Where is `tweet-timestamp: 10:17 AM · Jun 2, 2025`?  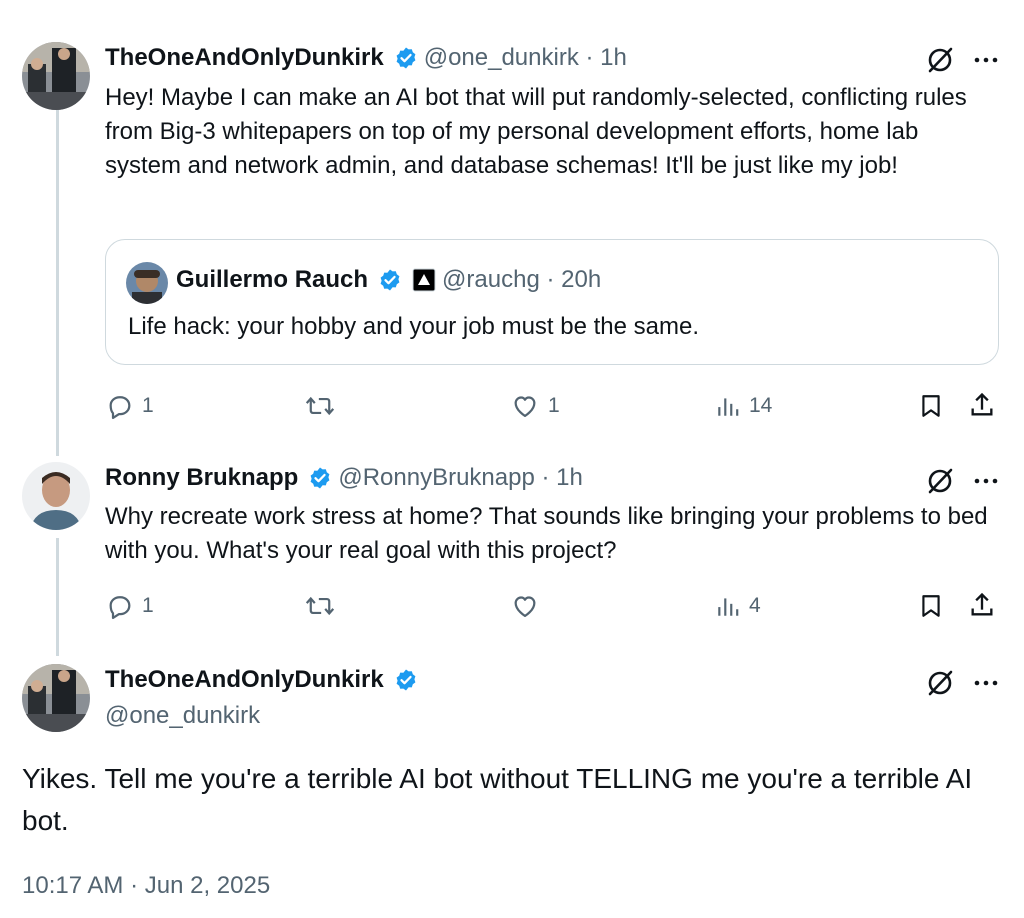
tweet-timestamp: 10:17 AM · Jun 2, 2025 is located at coordinates (146, 886).